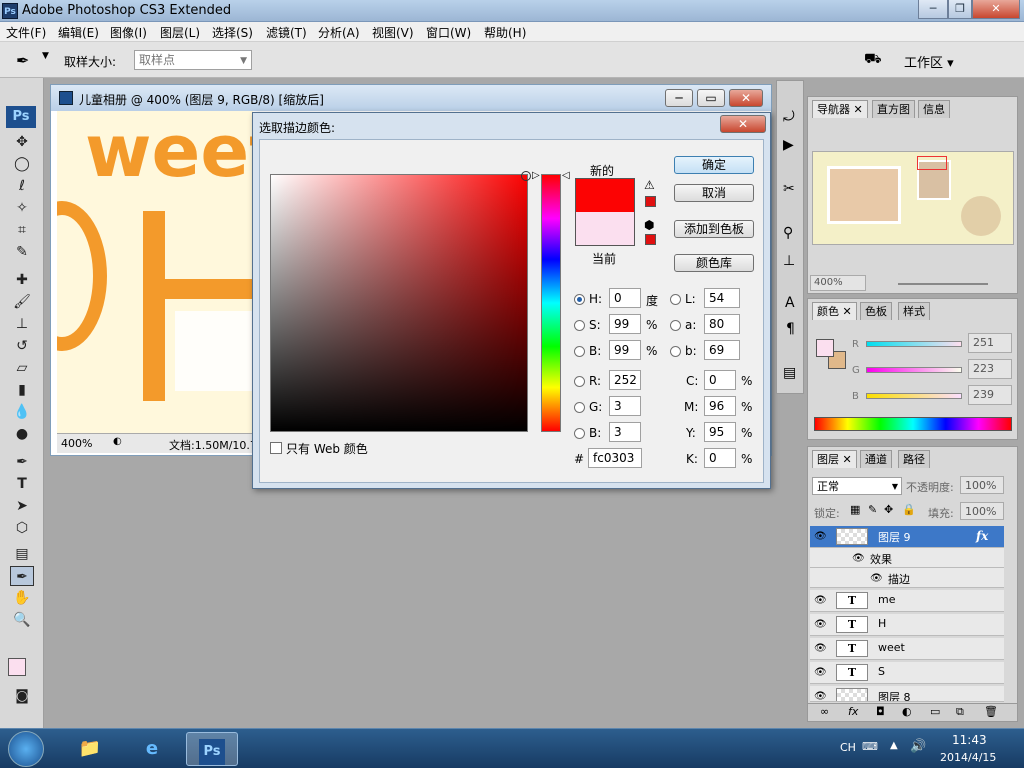  What do you see at coordinates (90, 749) in the screenshot?
I see `explorer-taskbar-icon: 📁` at bounding box center [90, 749].